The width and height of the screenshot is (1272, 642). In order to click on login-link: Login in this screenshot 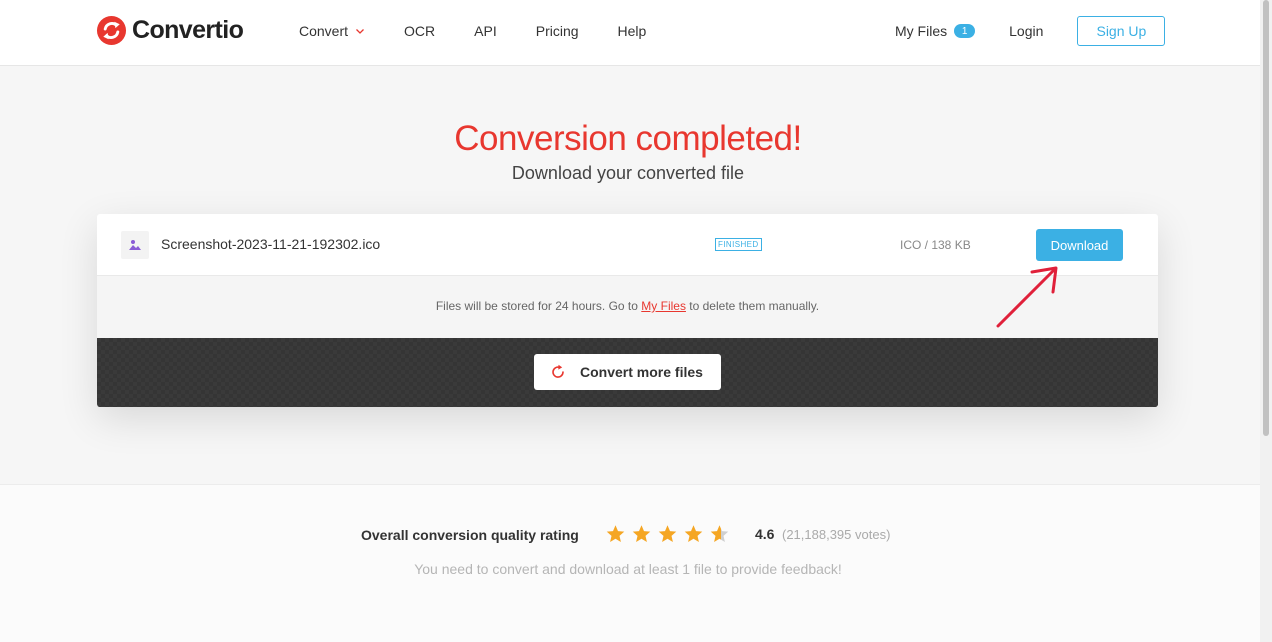, I will do `click(1026, 31)`.